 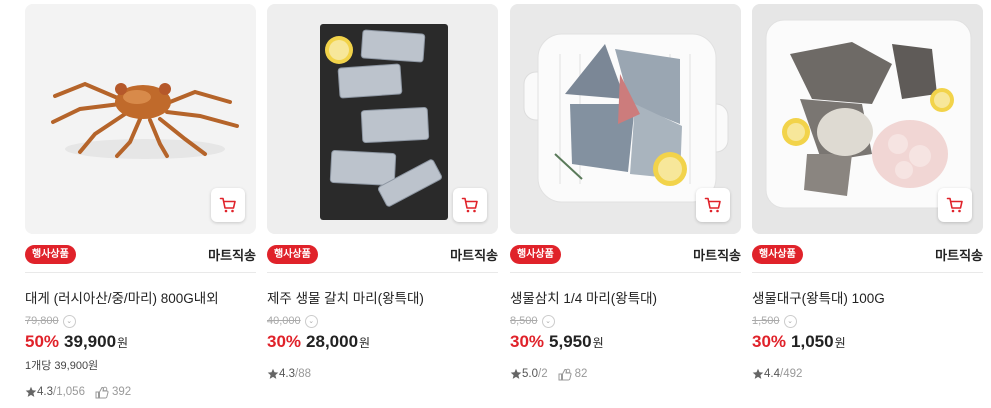 I want to click on rating-row: 5.0 /2 82, so click(x=548, y=374).